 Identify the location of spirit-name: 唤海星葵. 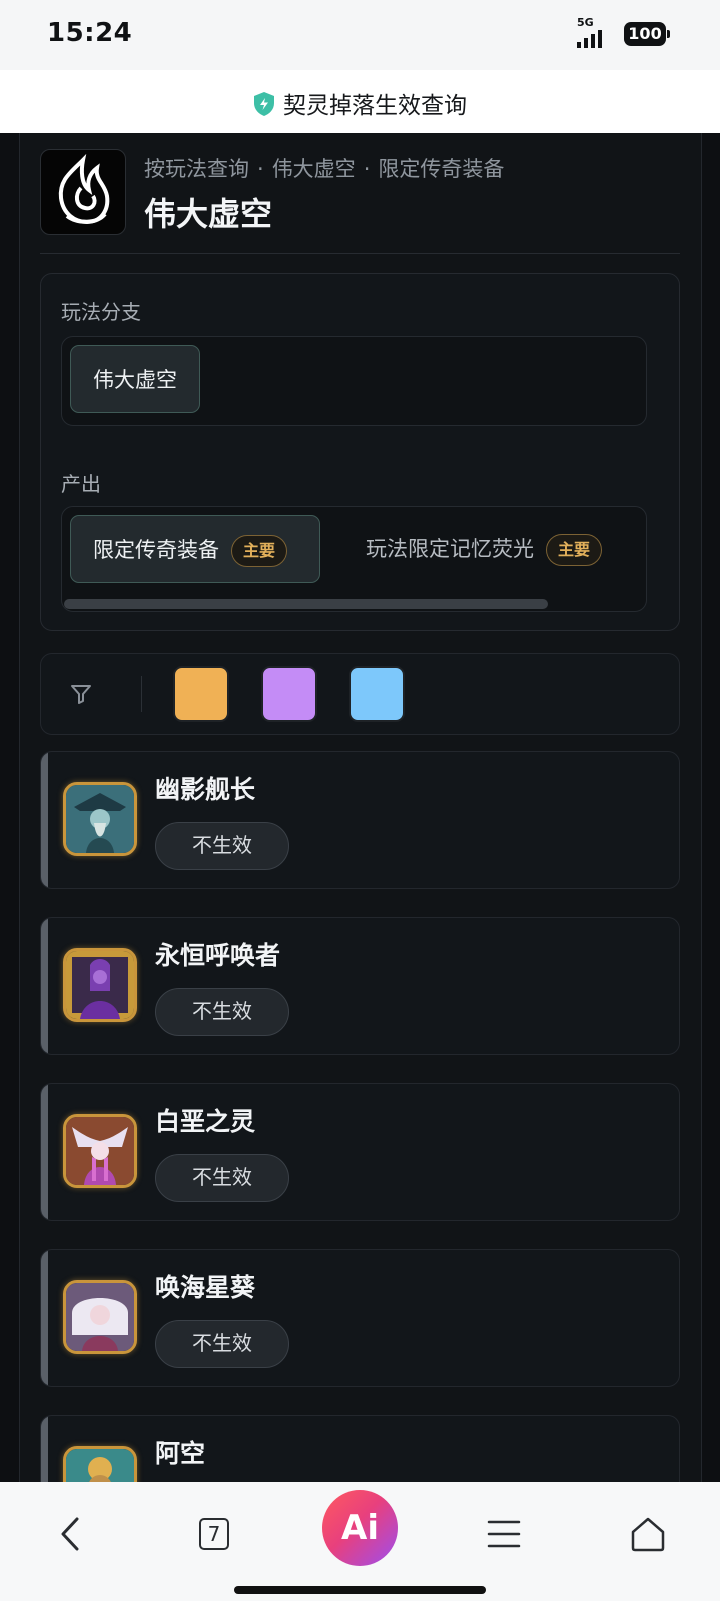
(205, 1287).